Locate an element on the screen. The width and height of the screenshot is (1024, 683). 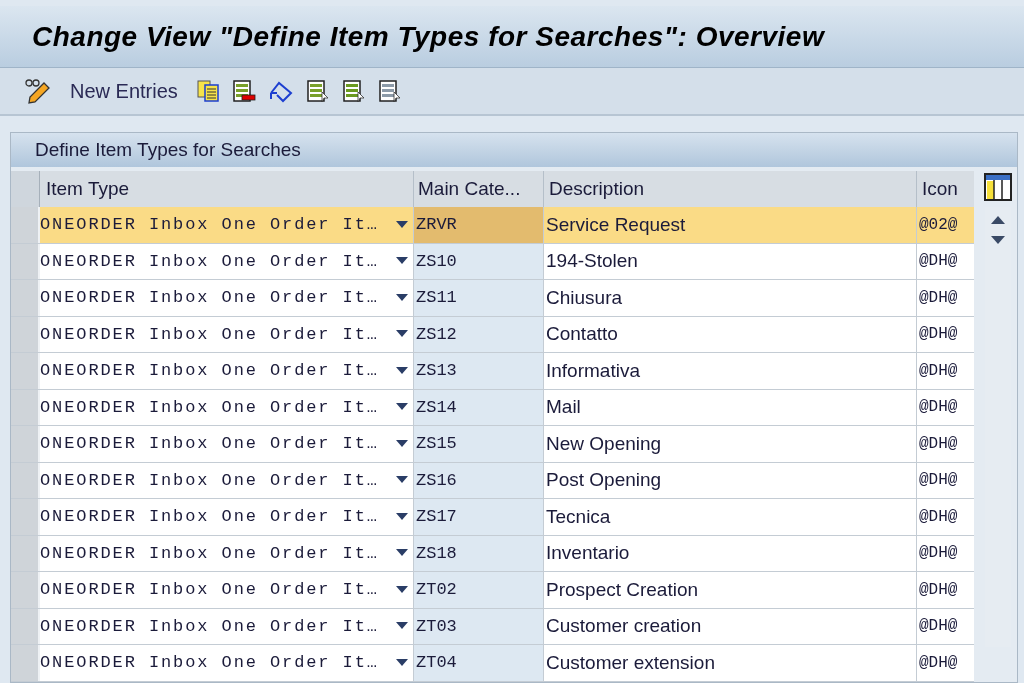
table-row: ONEORDER Inbox One Order It… ZS17 Tecnica @DH@ is located at coordinates (492, 517).